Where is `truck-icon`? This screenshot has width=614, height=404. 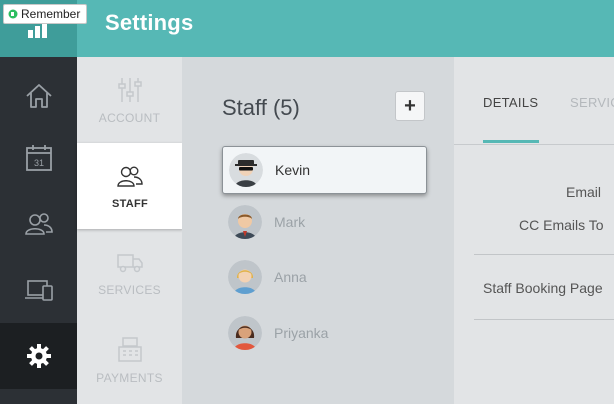 truck-icon is located at coordinates (129, 263).